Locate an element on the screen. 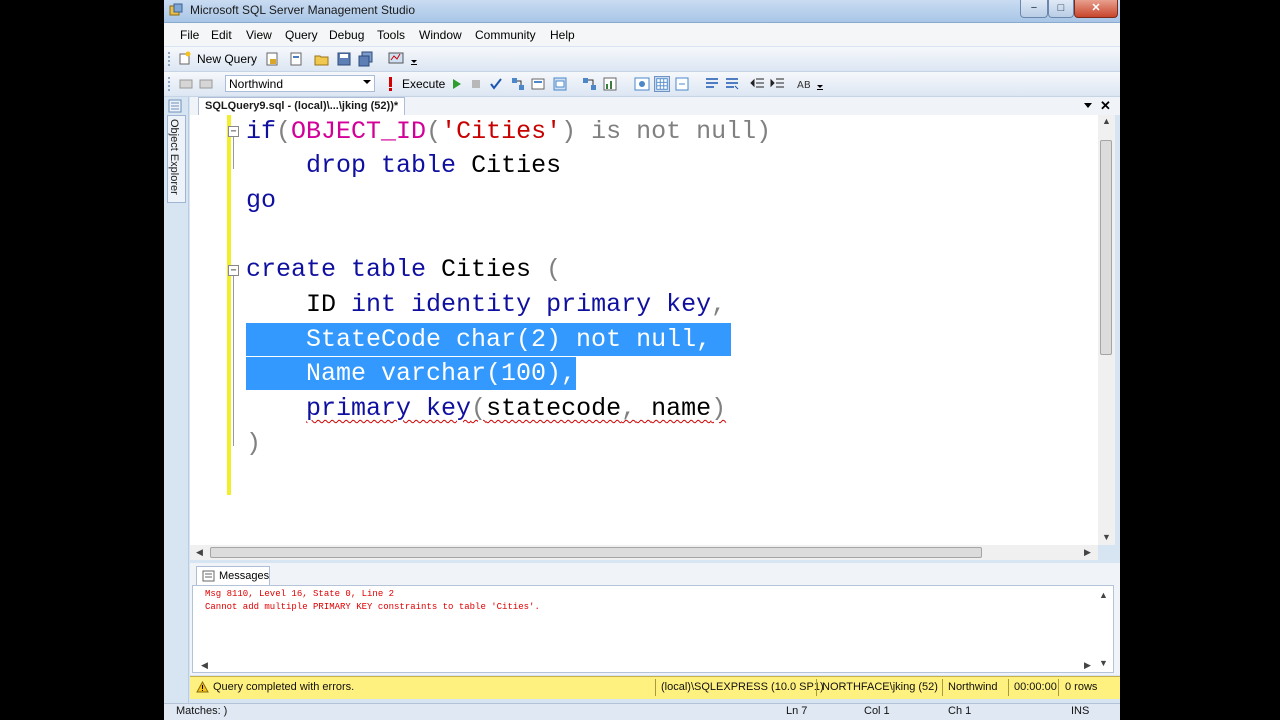 This screenshot has width=1280, height=720. execute-button: Execute is located at coordinates (423, 84).